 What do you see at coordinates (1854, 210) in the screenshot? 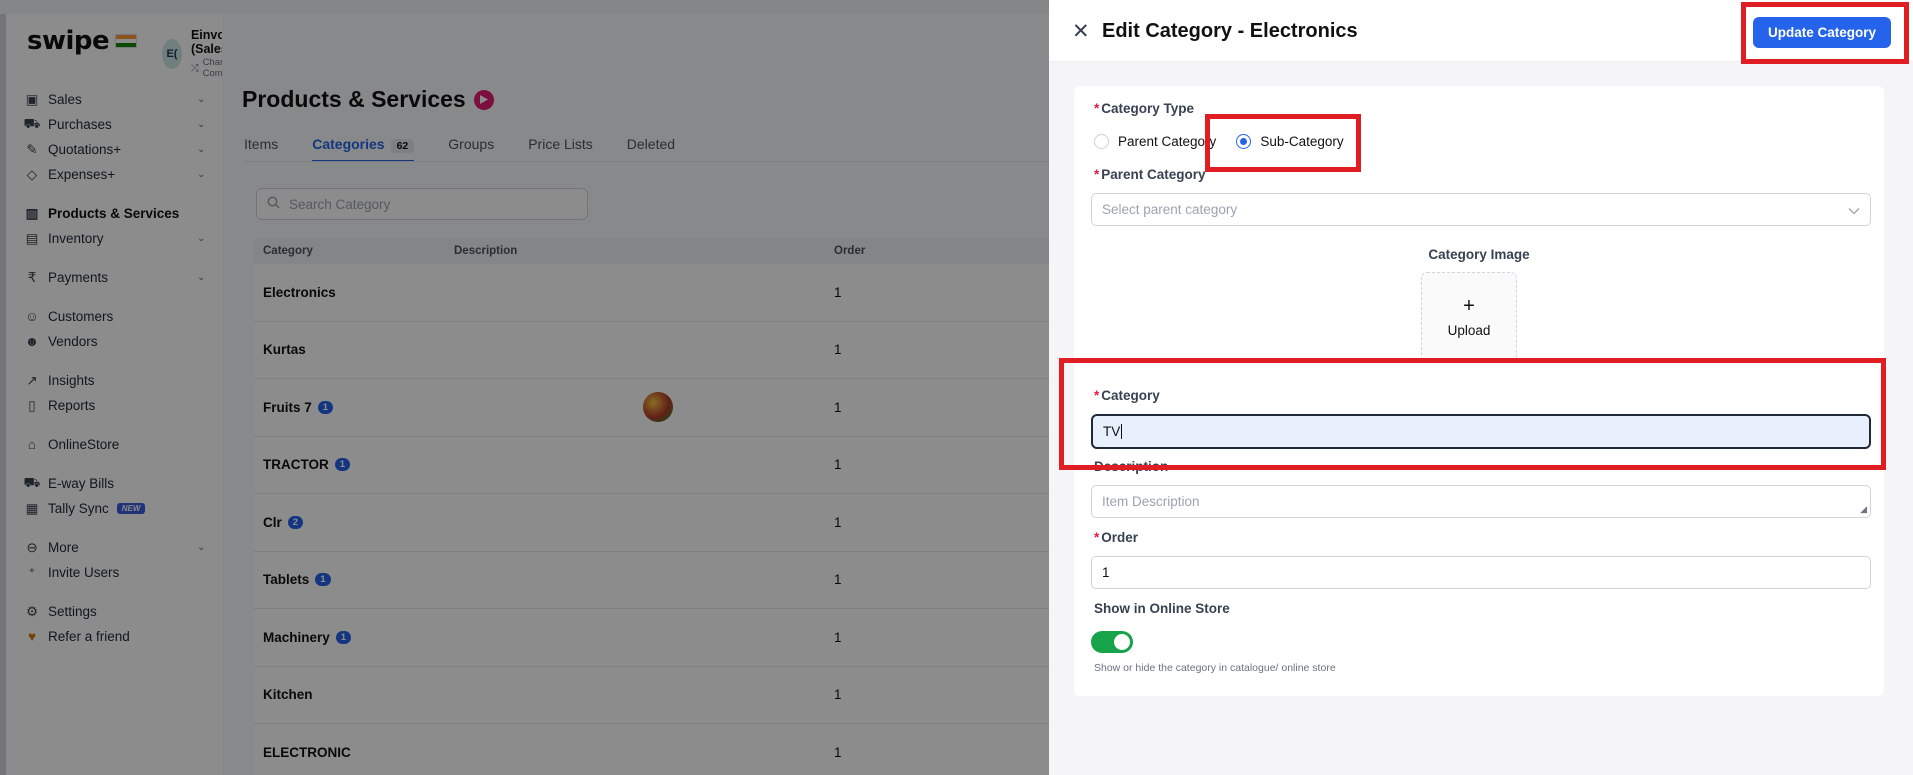
I see `chevron-down-icon` at bounding box center [1854, 210].